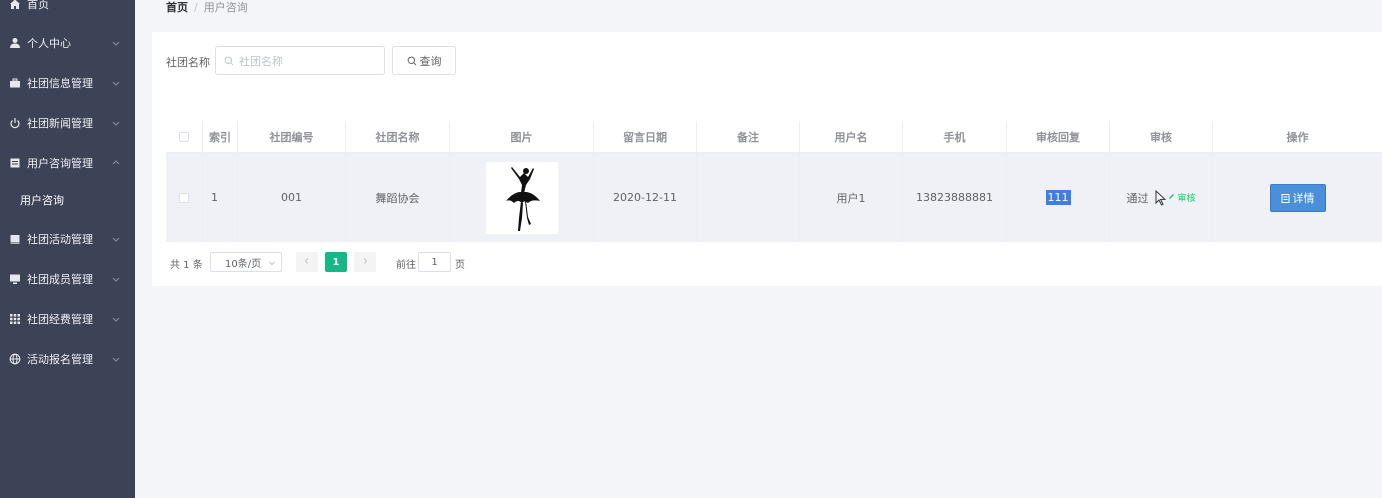 This screenshot has width=1382, height=498. Describe the element at coordinates (1137, 198) in the screenshot. I see `status-text: 通过` at that location.